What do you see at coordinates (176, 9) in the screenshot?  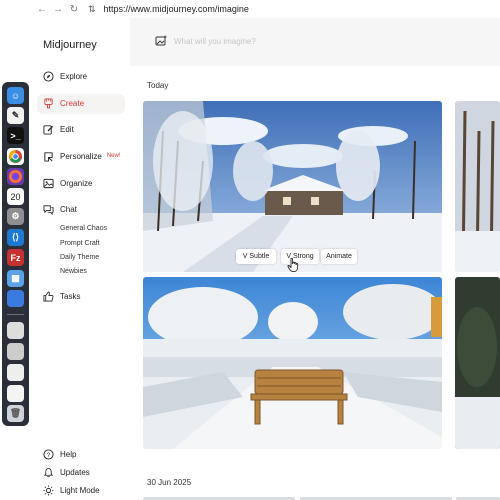 I see `address-bar: https://www.midjourney.com/imagine` at bounding box center [176, 9].